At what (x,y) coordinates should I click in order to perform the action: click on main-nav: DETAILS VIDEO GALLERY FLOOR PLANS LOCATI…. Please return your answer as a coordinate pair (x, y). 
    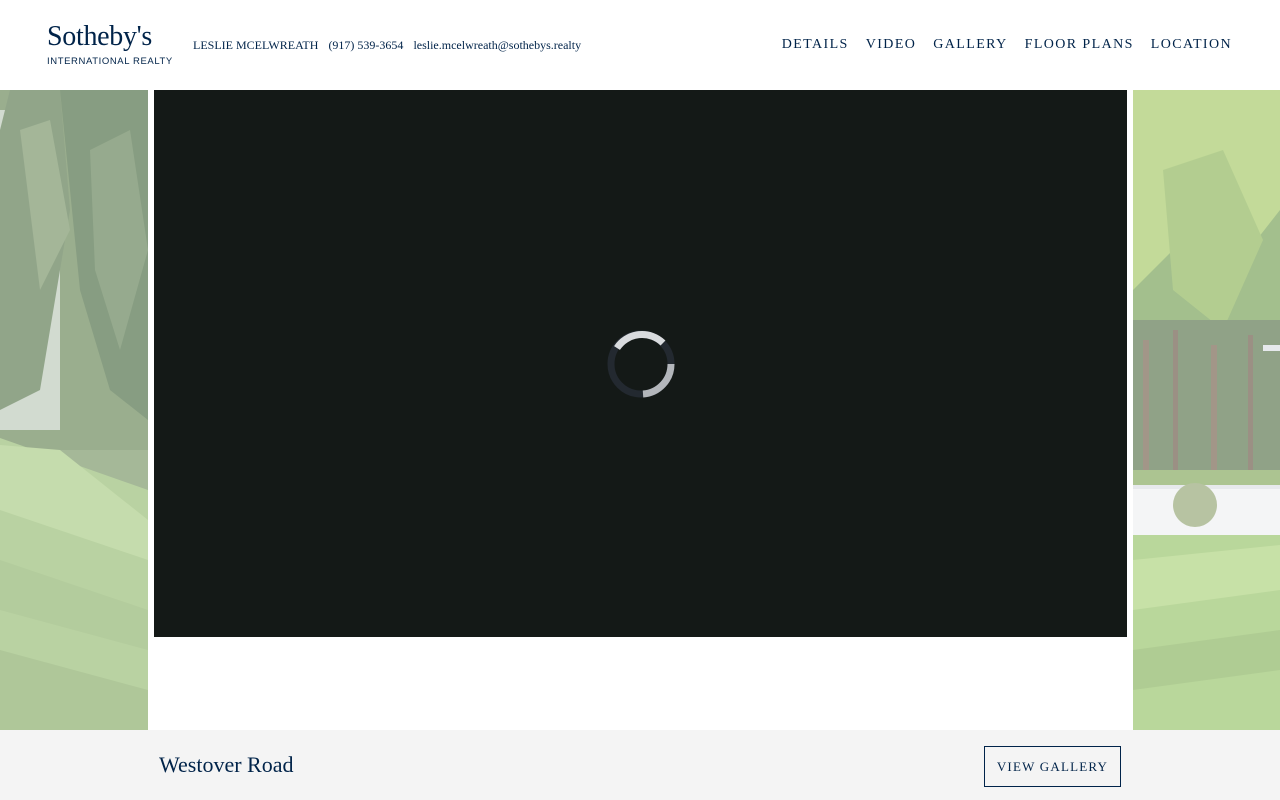
    Looking at the image, I should click on (1007, 45).